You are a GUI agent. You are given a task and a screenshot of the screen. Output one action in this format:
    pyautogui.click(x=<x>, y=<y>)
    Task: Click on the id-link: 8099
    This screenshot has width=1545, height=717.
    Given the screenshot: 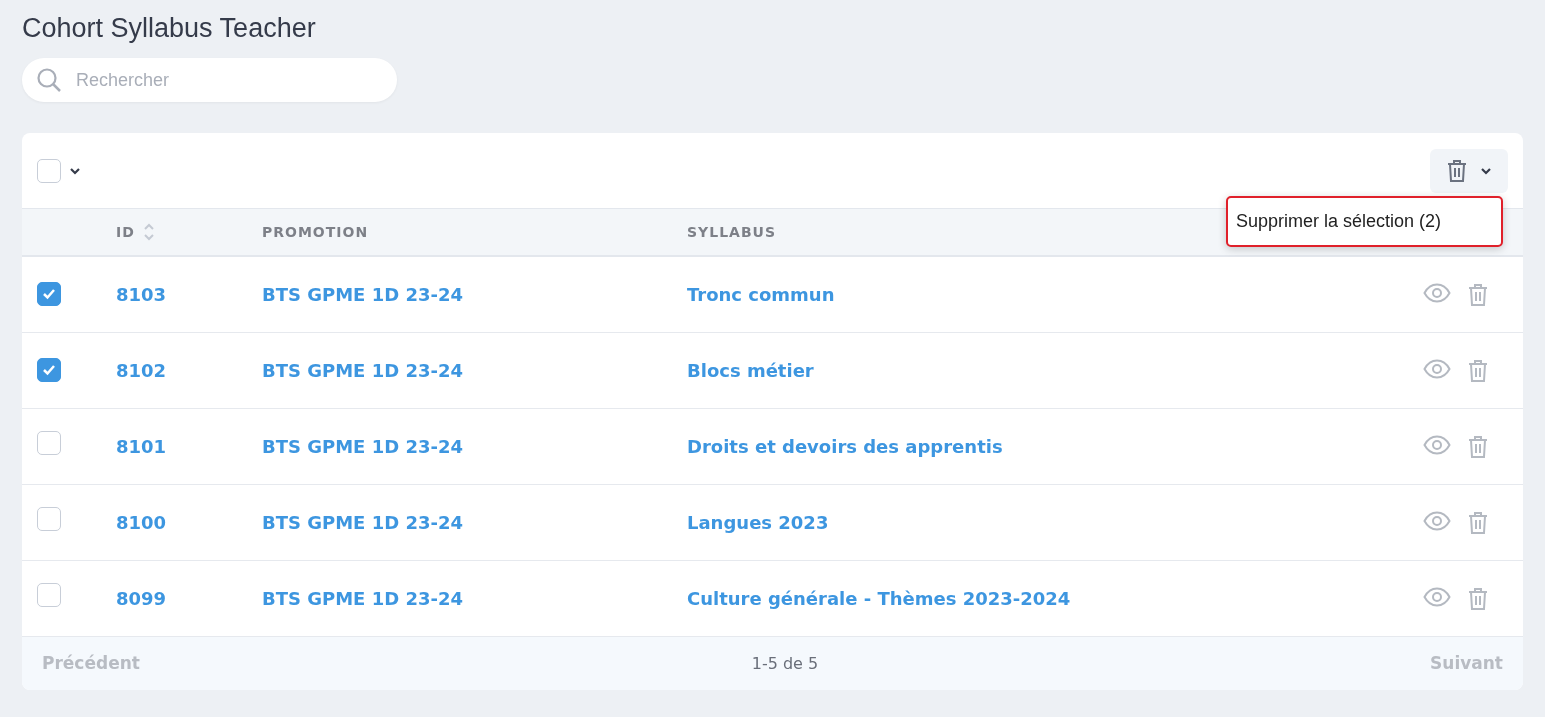 What is the action you would take?
    pyautogui.click(x=141, y=599)
    